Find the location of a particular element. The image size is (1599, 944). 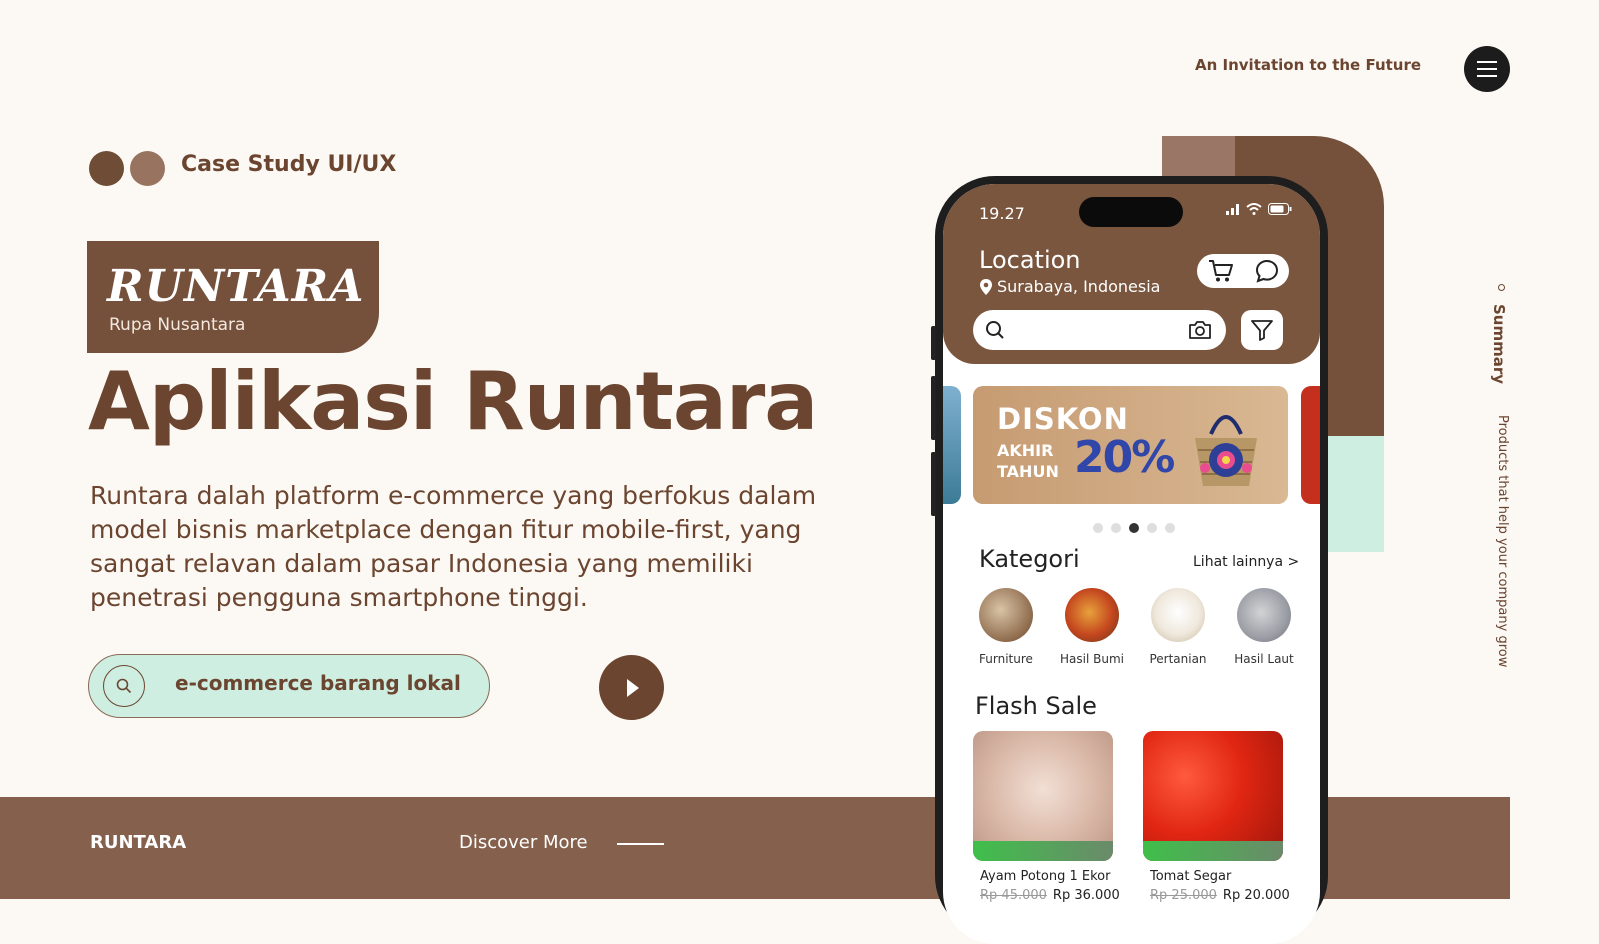

location-pin-icon is located at coordinates (986, 286).